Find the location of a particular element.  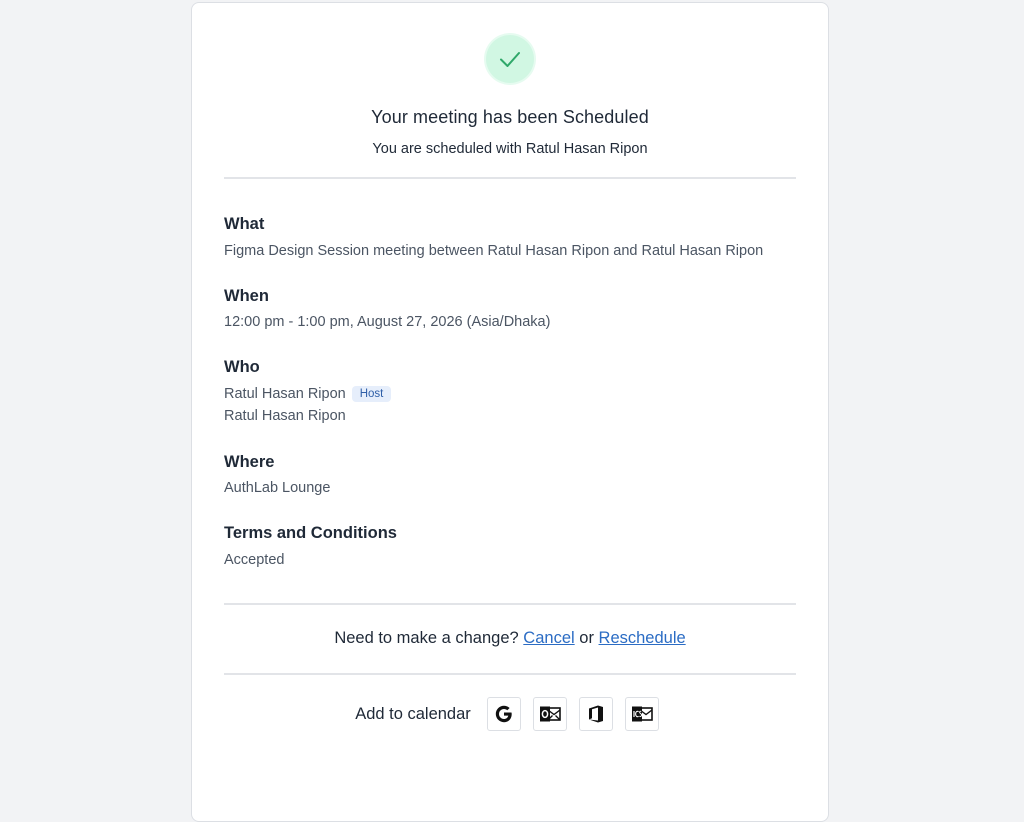

add-to-calendar-label: Add to calendar is located at coordinates (413, 713).